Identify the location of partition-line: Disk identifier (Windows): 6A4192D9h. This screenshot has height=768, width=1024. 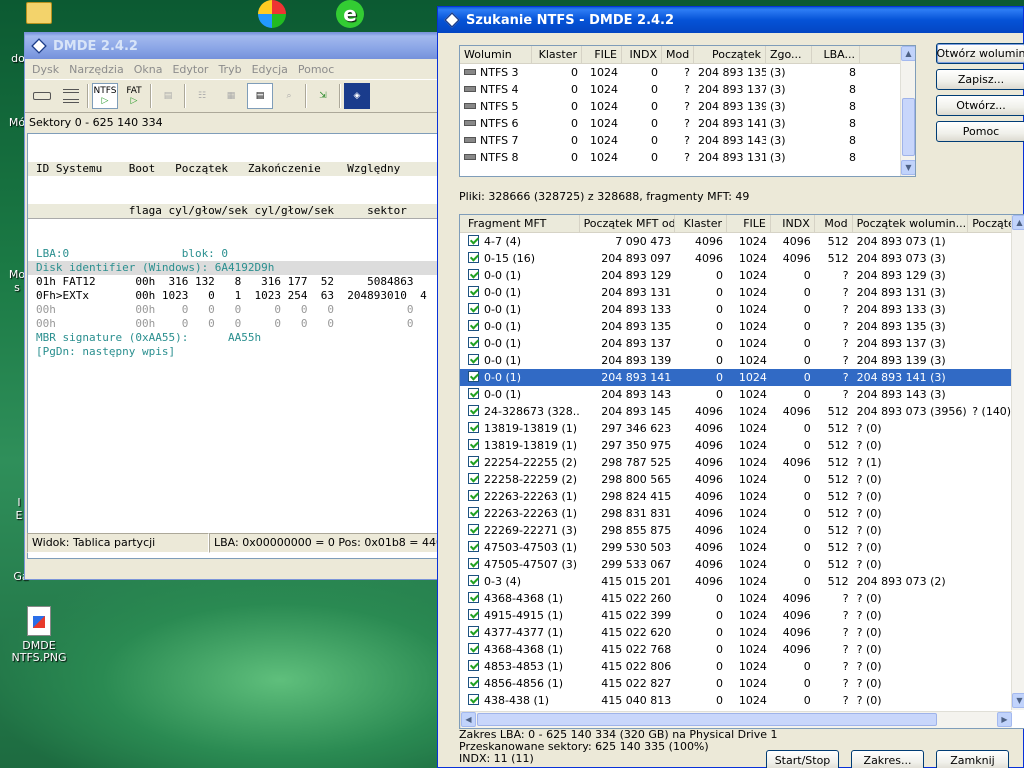
(234, 268).